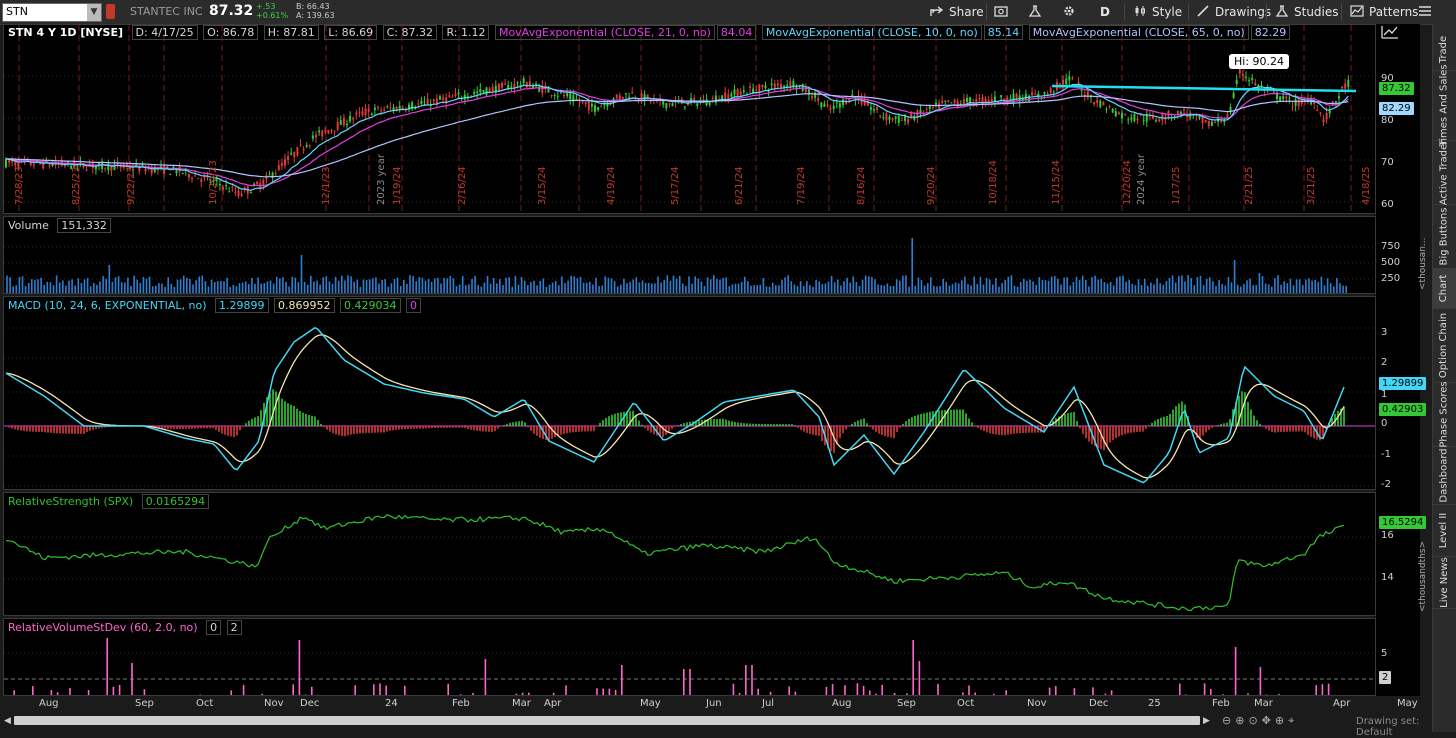 The image size is (1456, 738). I want to click on chevron-down-icon: ▼, so click(94, 12).